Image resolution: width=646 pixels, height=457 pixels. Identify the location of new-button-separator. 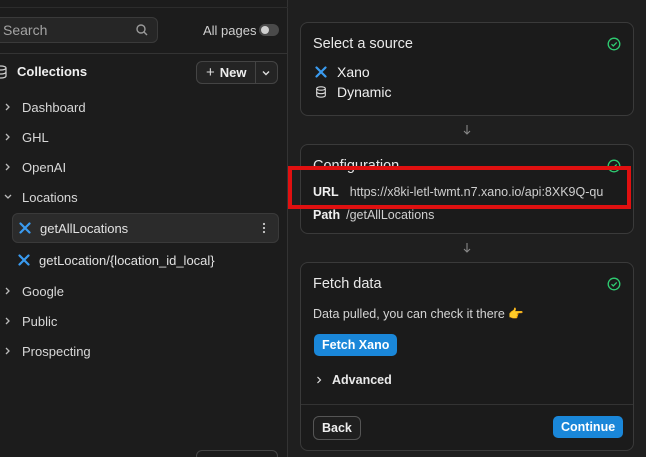
(255, 72).